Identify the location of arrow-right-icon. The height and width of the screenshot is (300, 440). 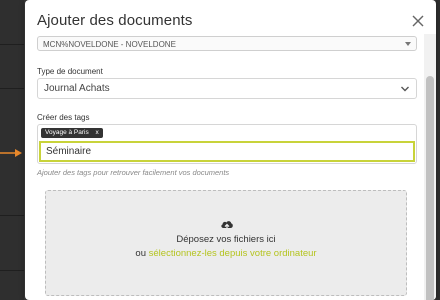
(11, 153).